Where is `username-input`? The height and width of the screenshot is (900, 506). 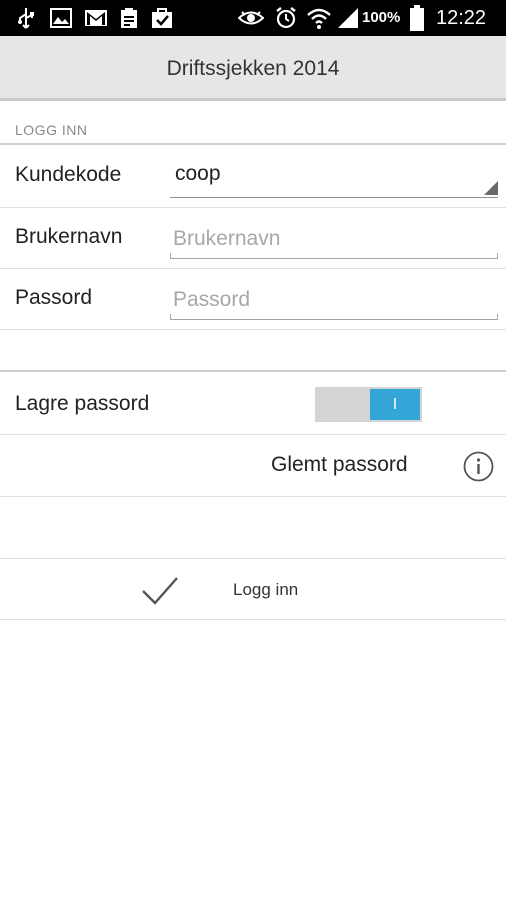
username-input is located at coordinates (334, 239).